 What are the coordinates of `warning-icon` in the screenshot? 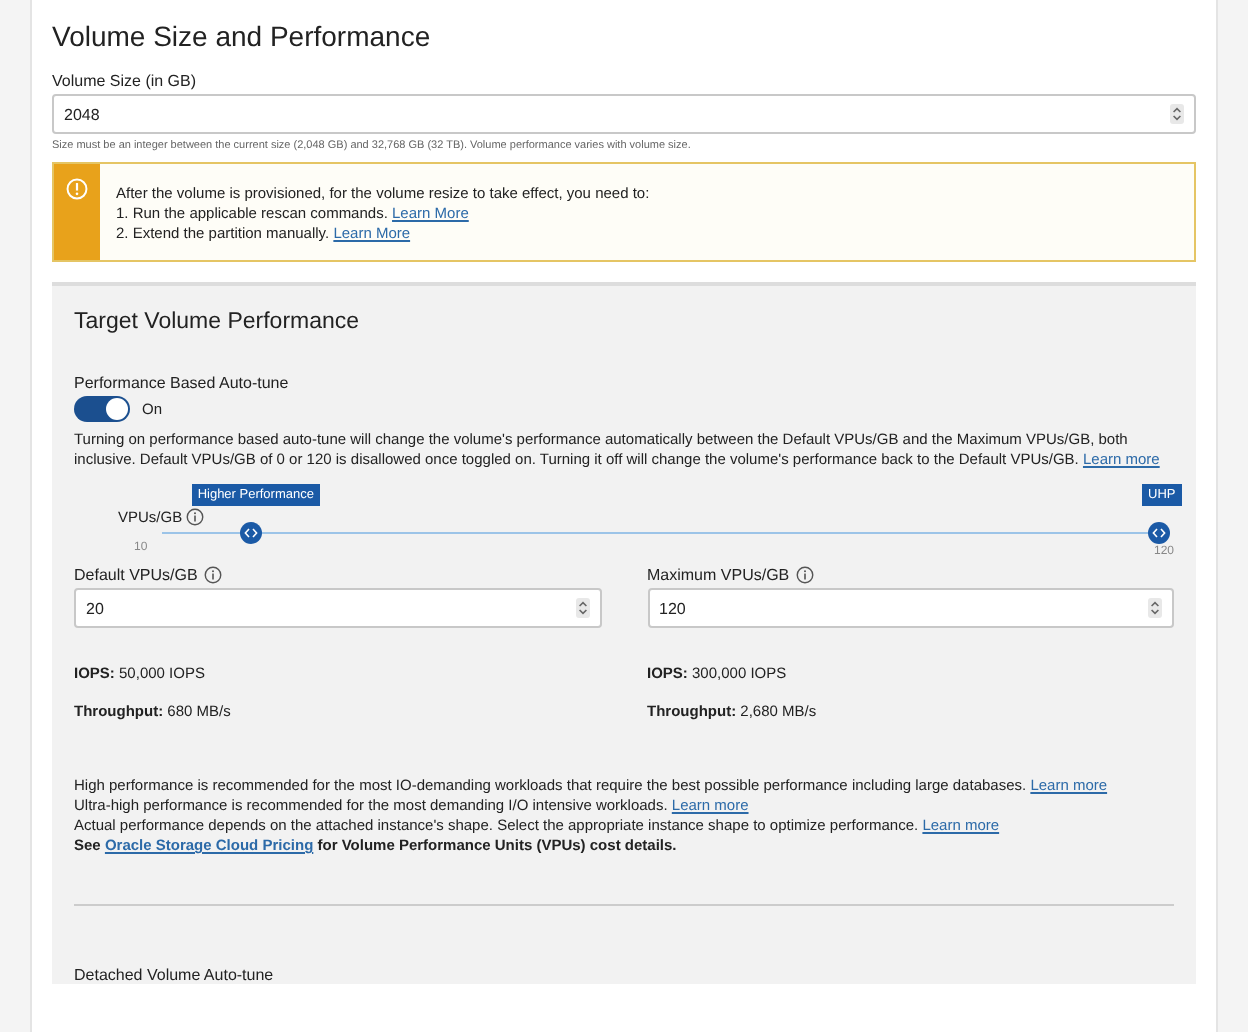 It's located at (77, 189).